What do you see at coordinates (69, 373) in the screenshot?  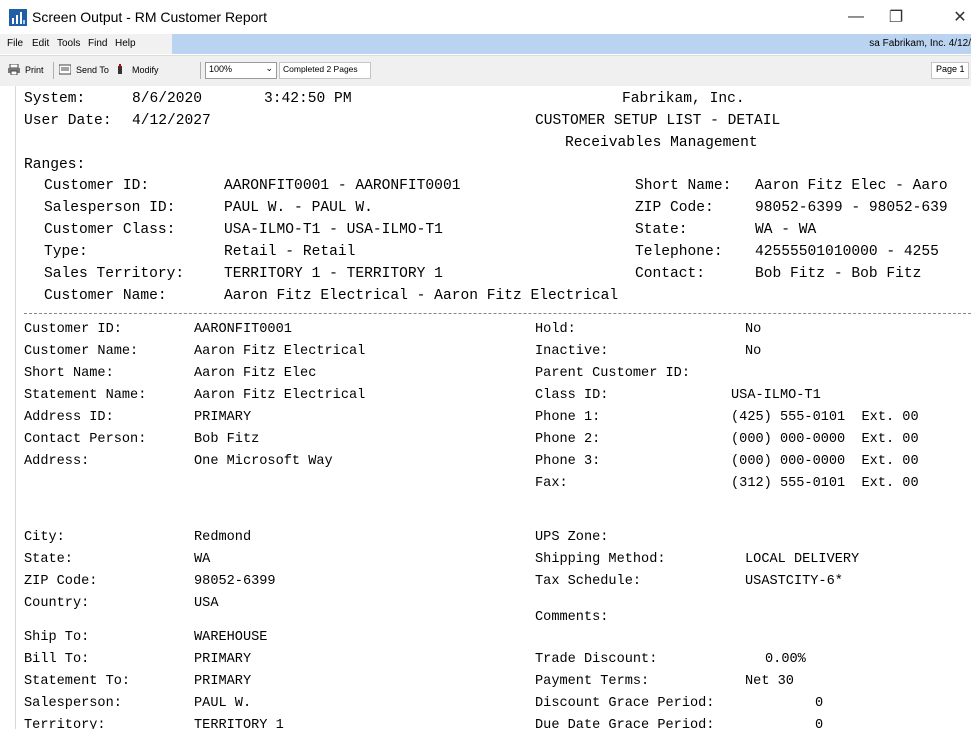 I see `field-label: Short Name:` at bounding box center [69, 373].